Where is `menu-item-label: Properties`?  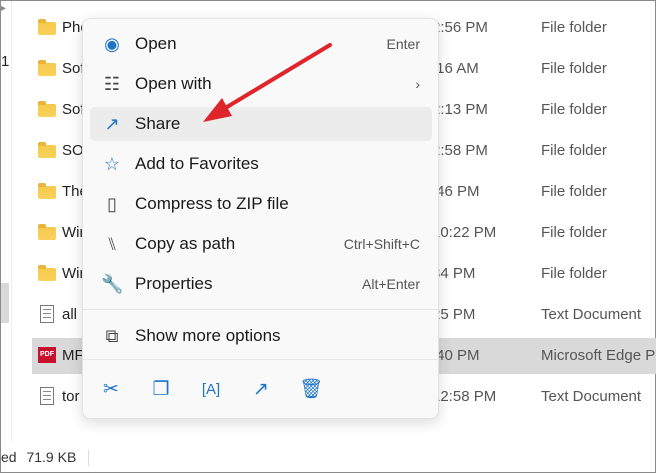 menu-item-label: Properties is located at coordinates (174, 283).